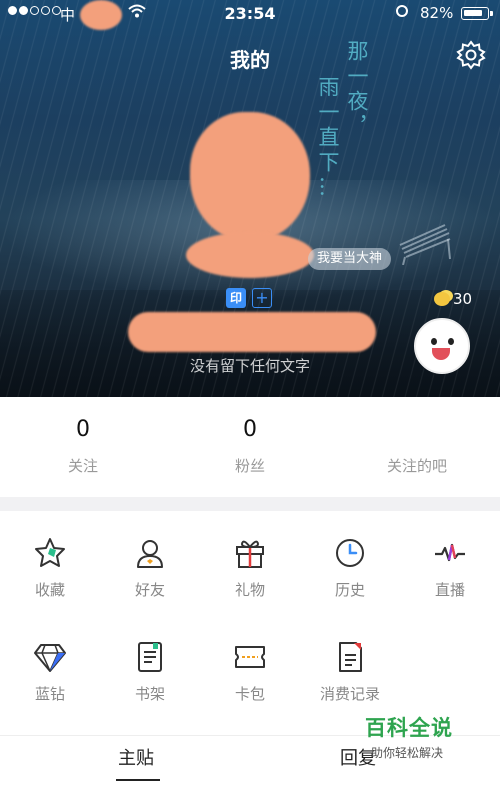 The image size is (500, 791). I want to click on section-divider, so click(250, 504).